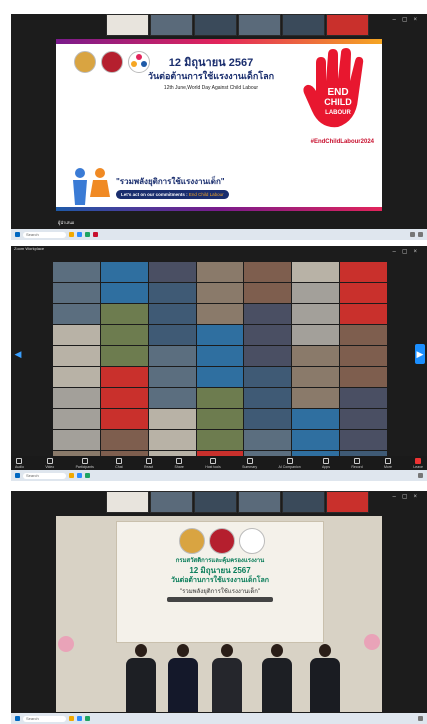 The height and width of the screenshot is (724, 427). Describe the element at coordinates (388, 463) in the screenshot. I see `control-more: More` at that location.